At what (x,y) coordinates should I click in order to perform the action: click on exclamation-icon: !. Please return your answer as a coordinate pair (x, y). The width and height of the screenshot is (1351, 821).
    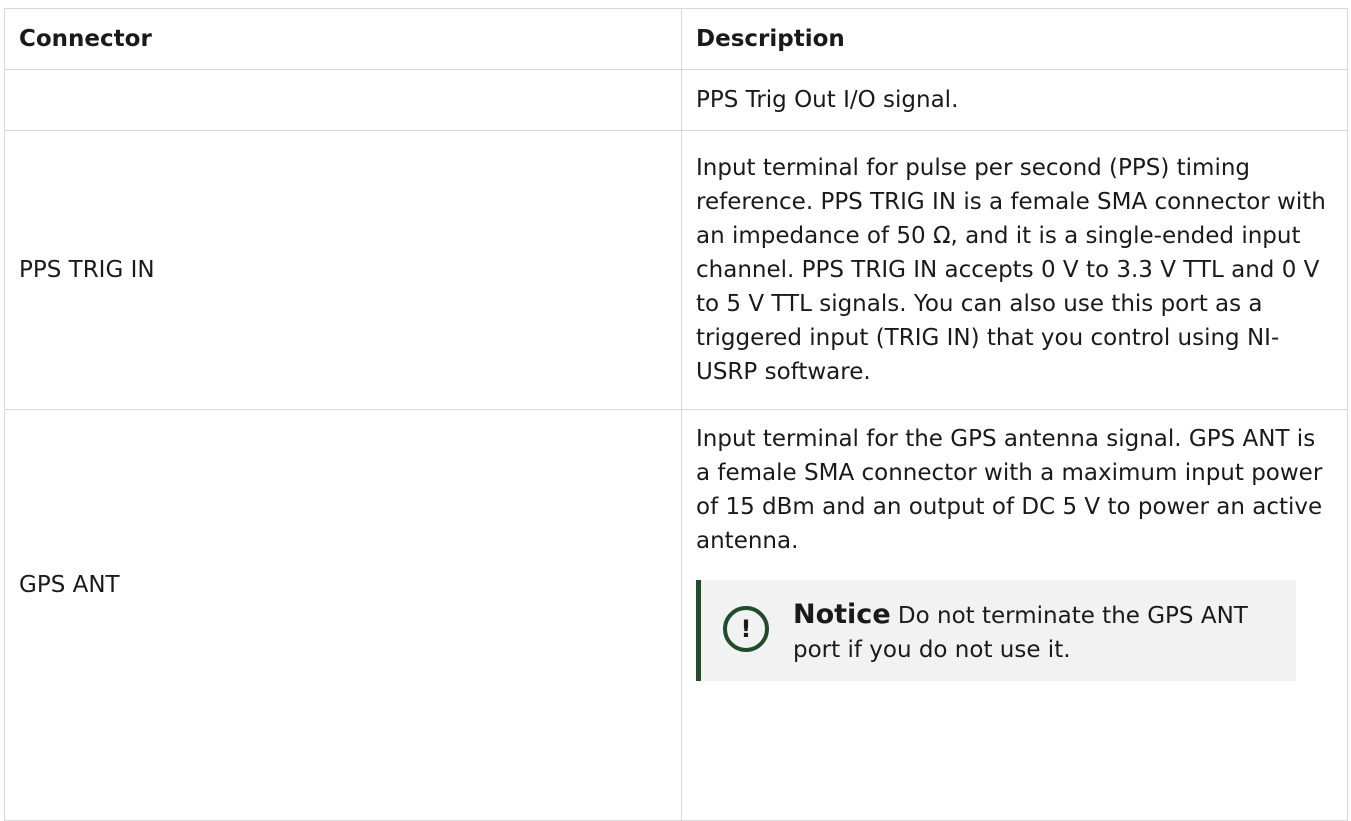
    Looking at the image, I should click on (746, 629).